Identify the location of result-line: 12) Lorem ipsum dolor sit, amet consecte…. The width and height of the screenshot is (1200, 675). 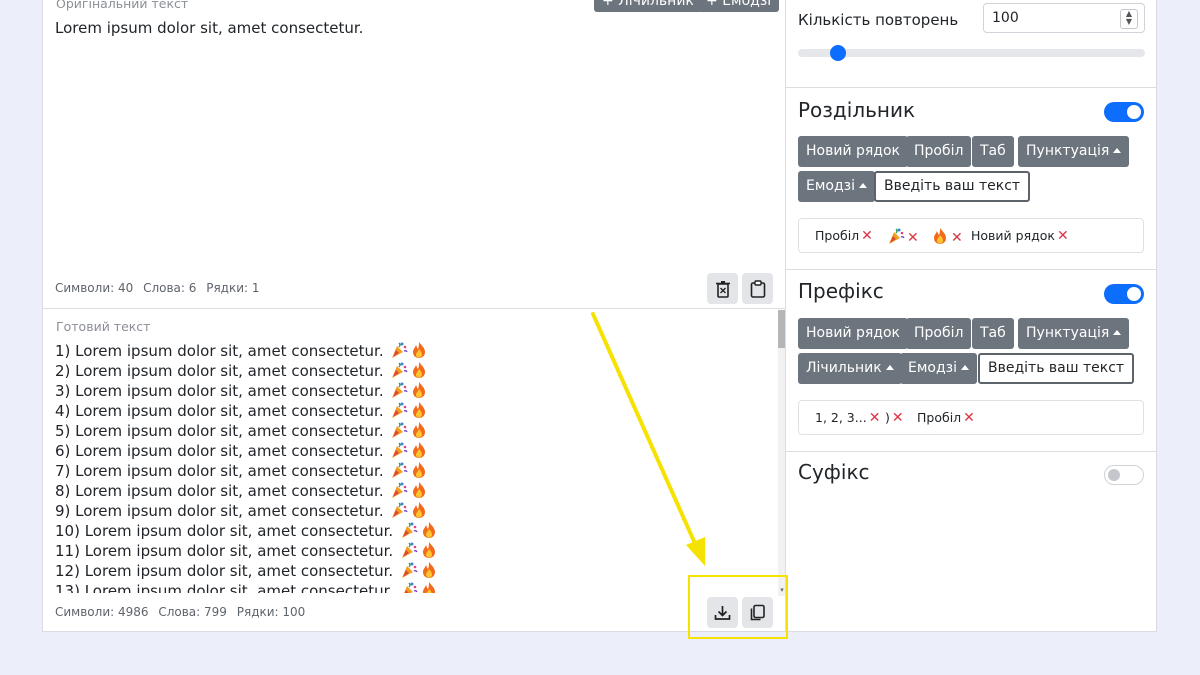
(415, 571).